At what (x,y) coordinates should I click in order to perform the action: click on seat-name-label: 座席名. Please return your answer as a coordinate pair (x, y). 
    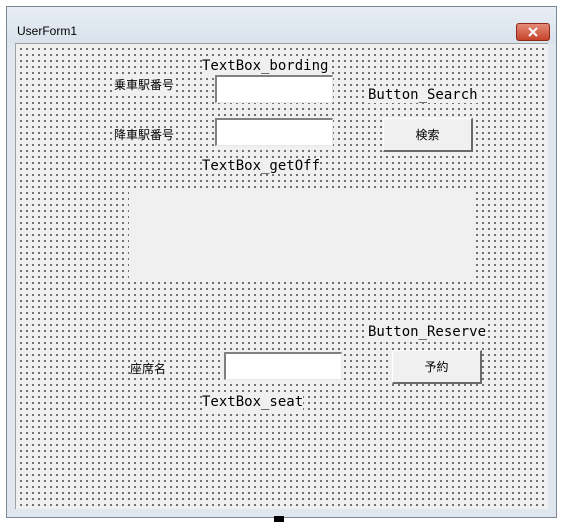
    Looking at the image, I should click on (148, 369).